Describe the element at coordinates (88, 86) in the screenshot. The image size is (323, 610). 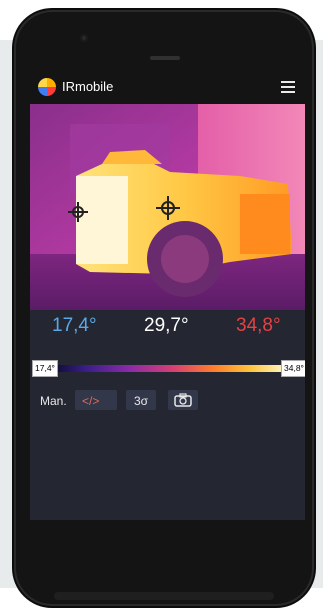
I see `app-title: IRmobile` at that location.